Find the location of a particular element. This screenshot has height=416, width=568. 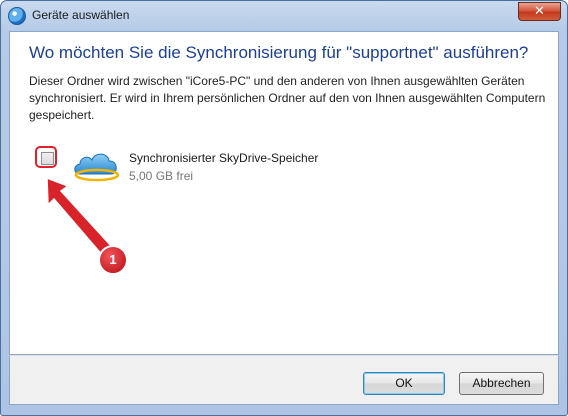

ok-button: OK is located at coordinates (404, 383).